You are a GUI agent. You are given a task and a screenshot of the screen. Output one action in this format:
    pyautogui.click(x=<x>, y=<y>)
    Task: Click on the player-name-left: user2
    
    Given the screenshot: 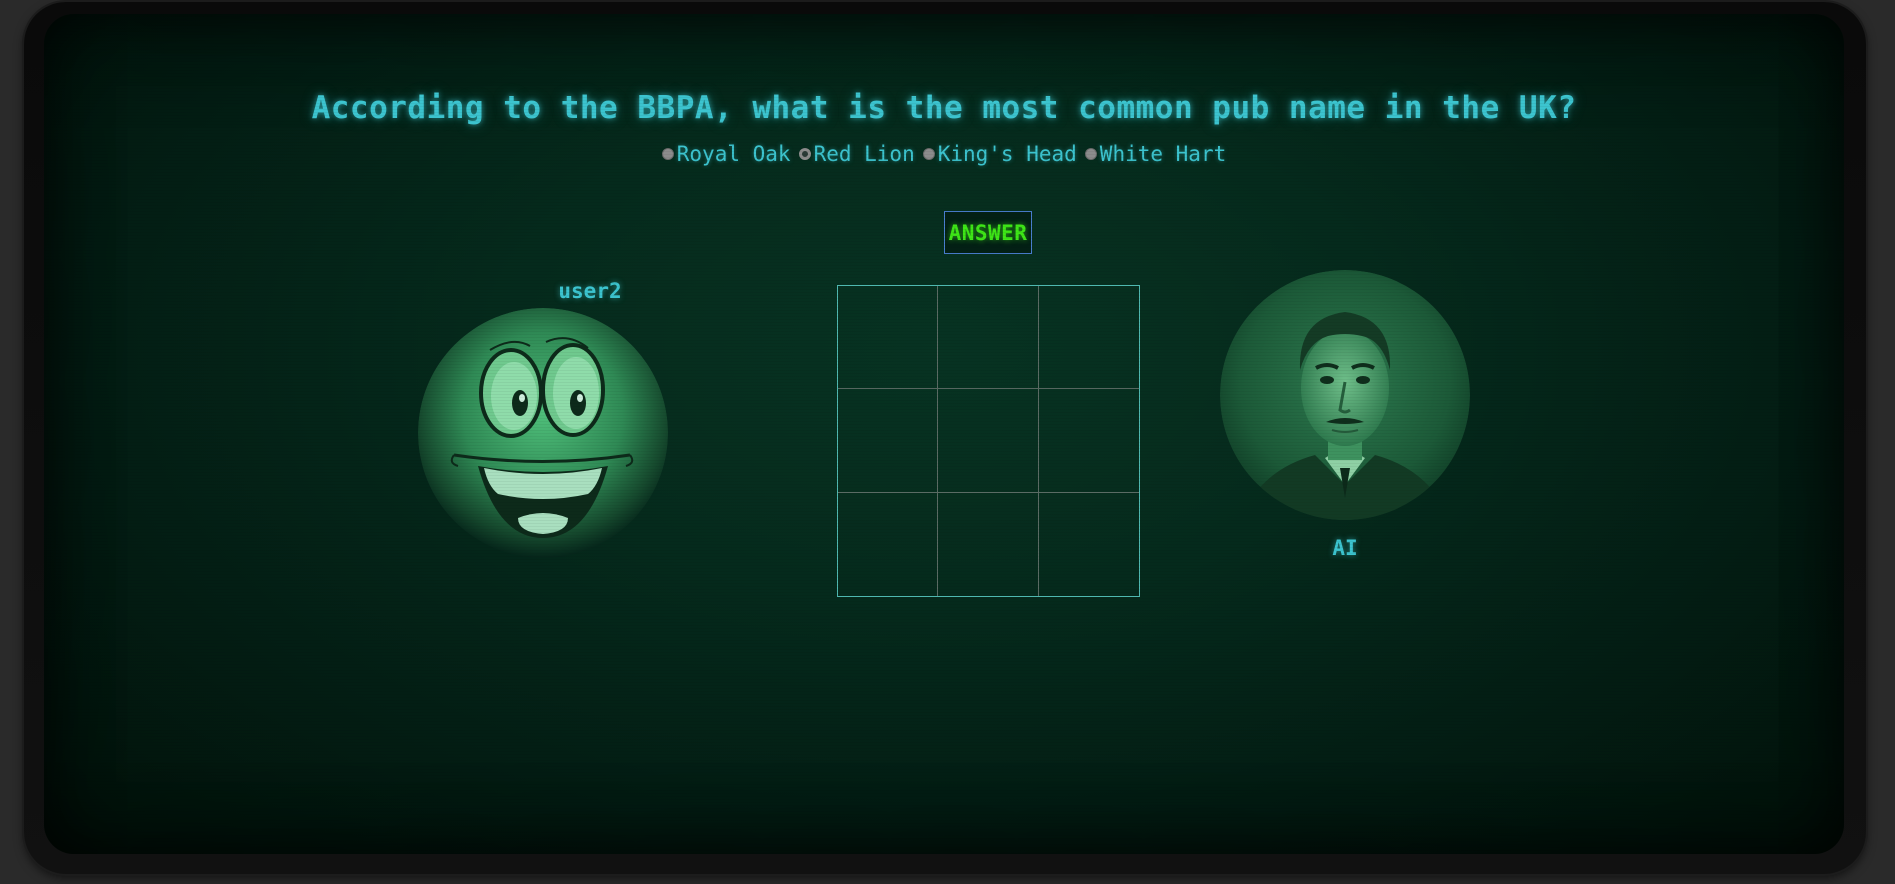 What is the action you would take?
    pyautogui.click(x=590, y=291)
    